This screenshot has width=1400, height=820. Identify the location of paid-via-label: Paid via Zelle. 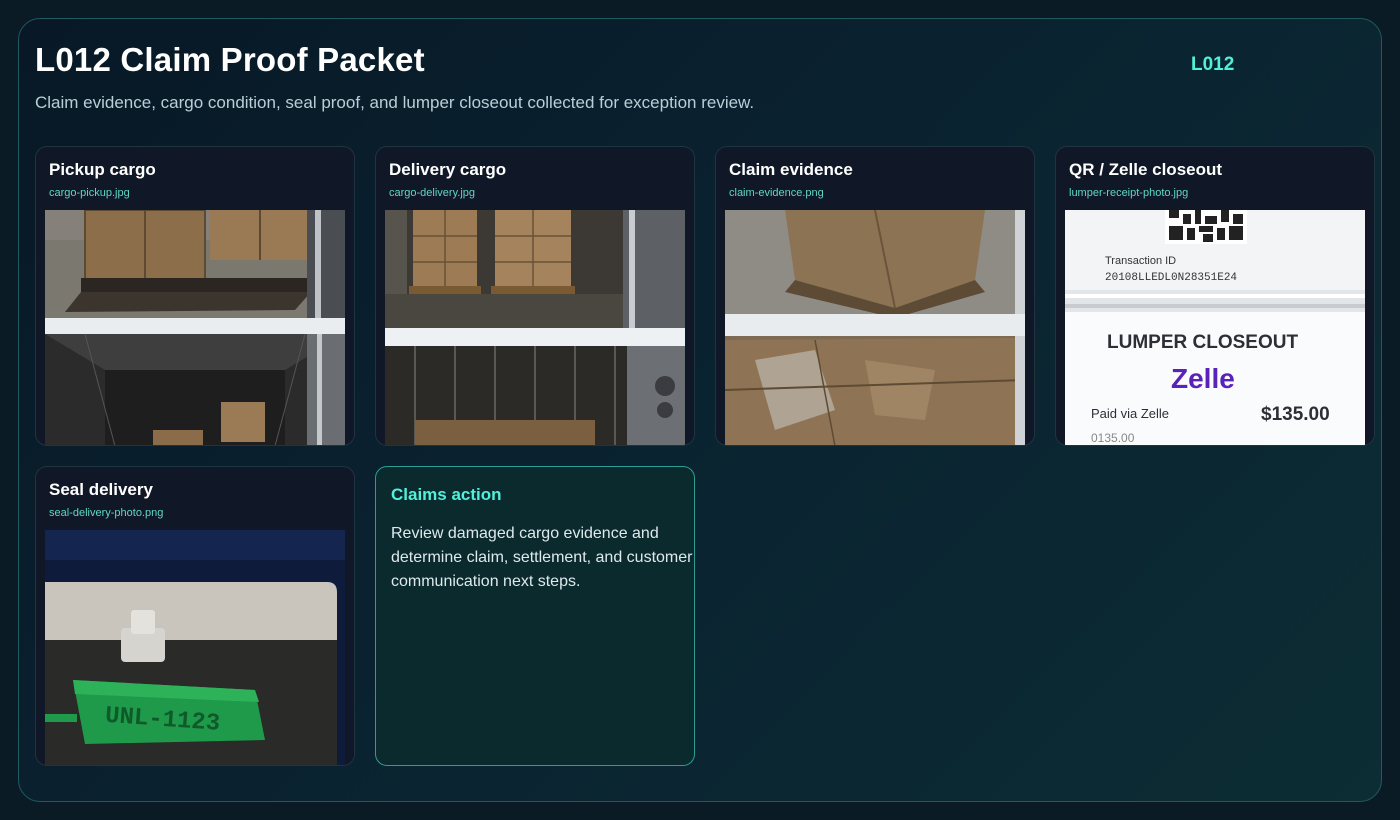
(1130, 413).